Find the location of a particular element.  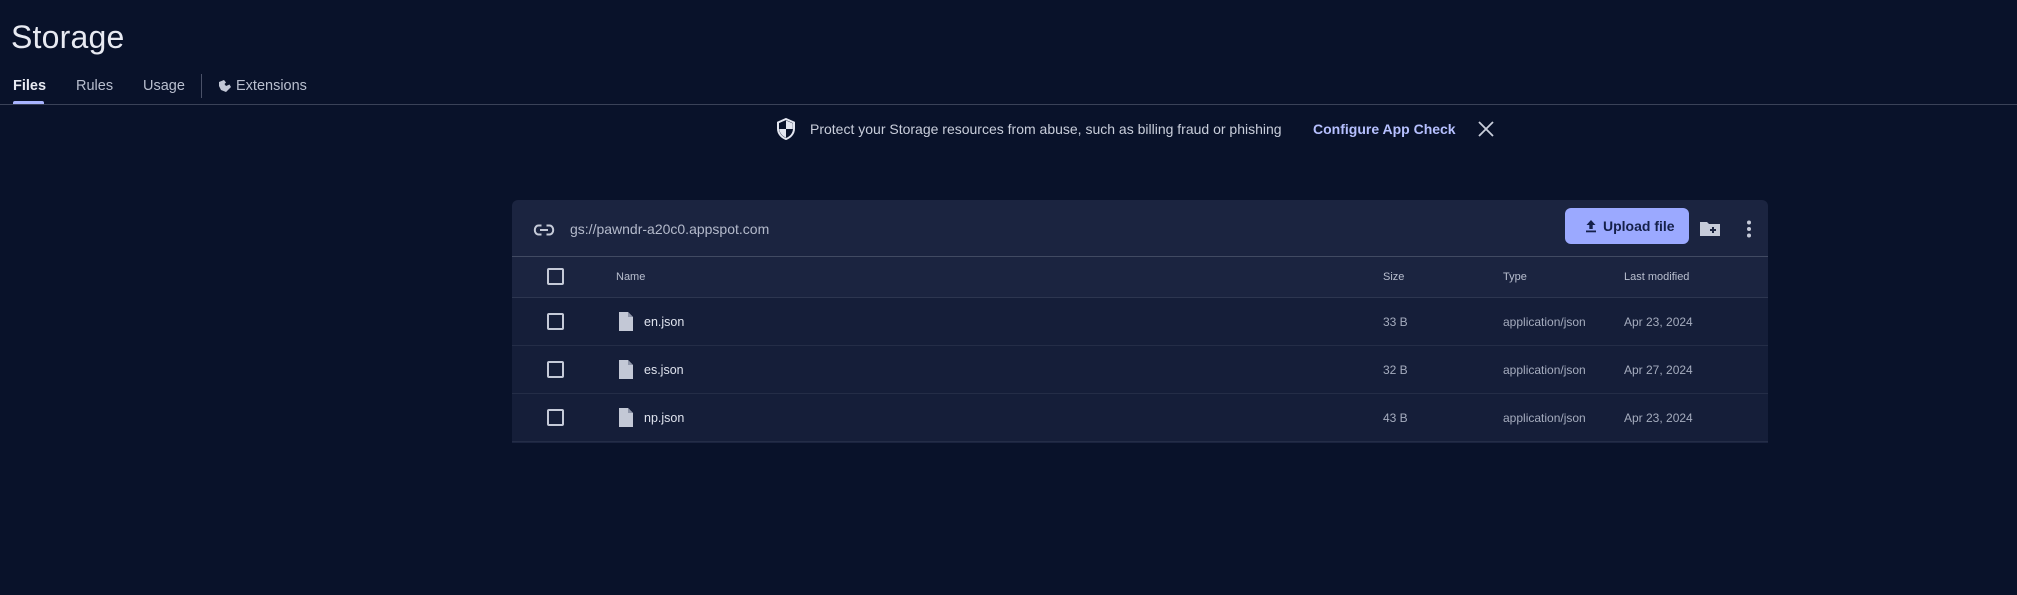

configure-app-check-link: Configure App Check is located at coordinates (1384, 129).